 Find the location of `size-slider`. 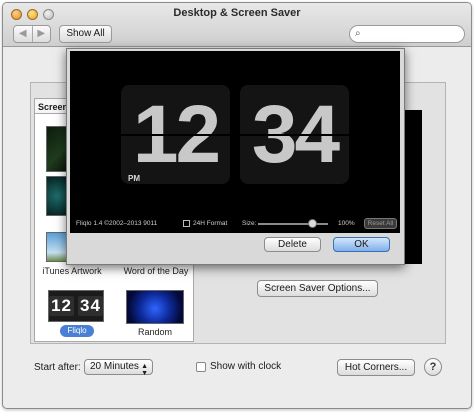

size-slider is located at coordinates (293, 224).